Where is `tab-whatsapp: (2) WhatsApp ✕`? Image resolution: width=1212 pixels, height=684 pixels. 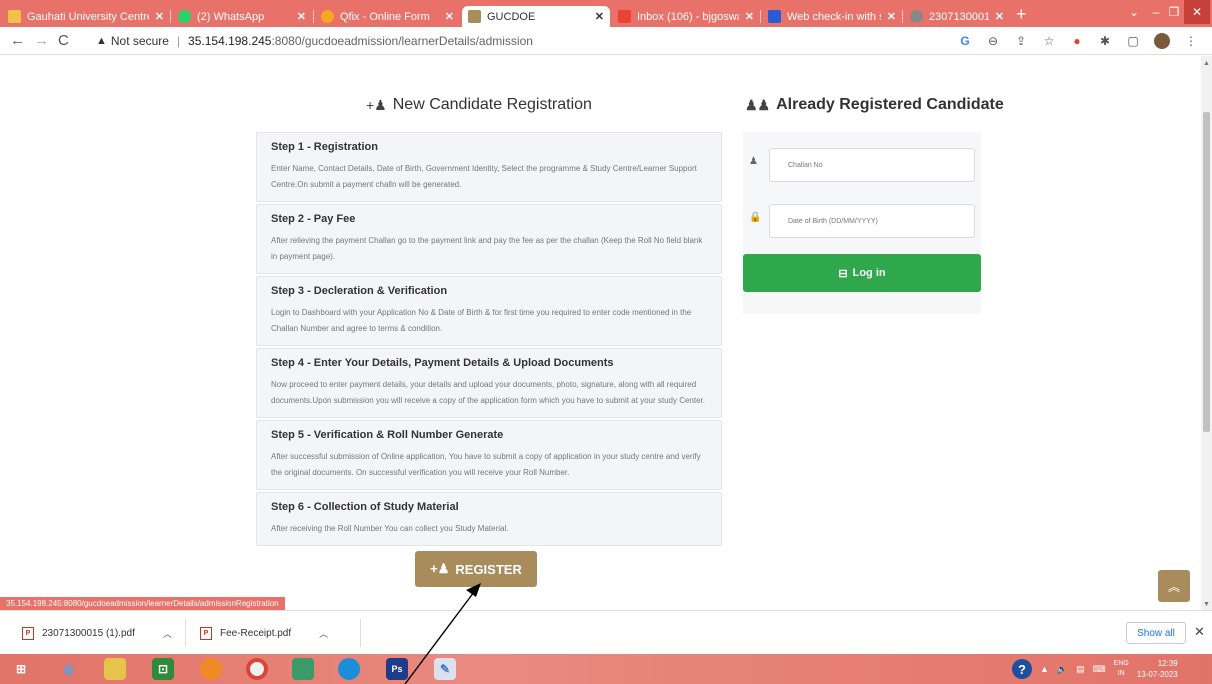 tab-whatsapp: (2) WhatsApp ✕ is located at coordinates (242, 16).